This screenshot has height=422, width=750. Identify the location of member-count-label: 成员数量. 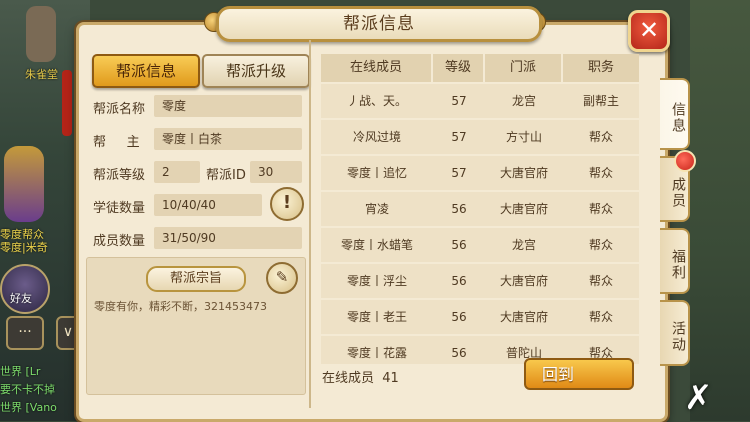
(119, 241).